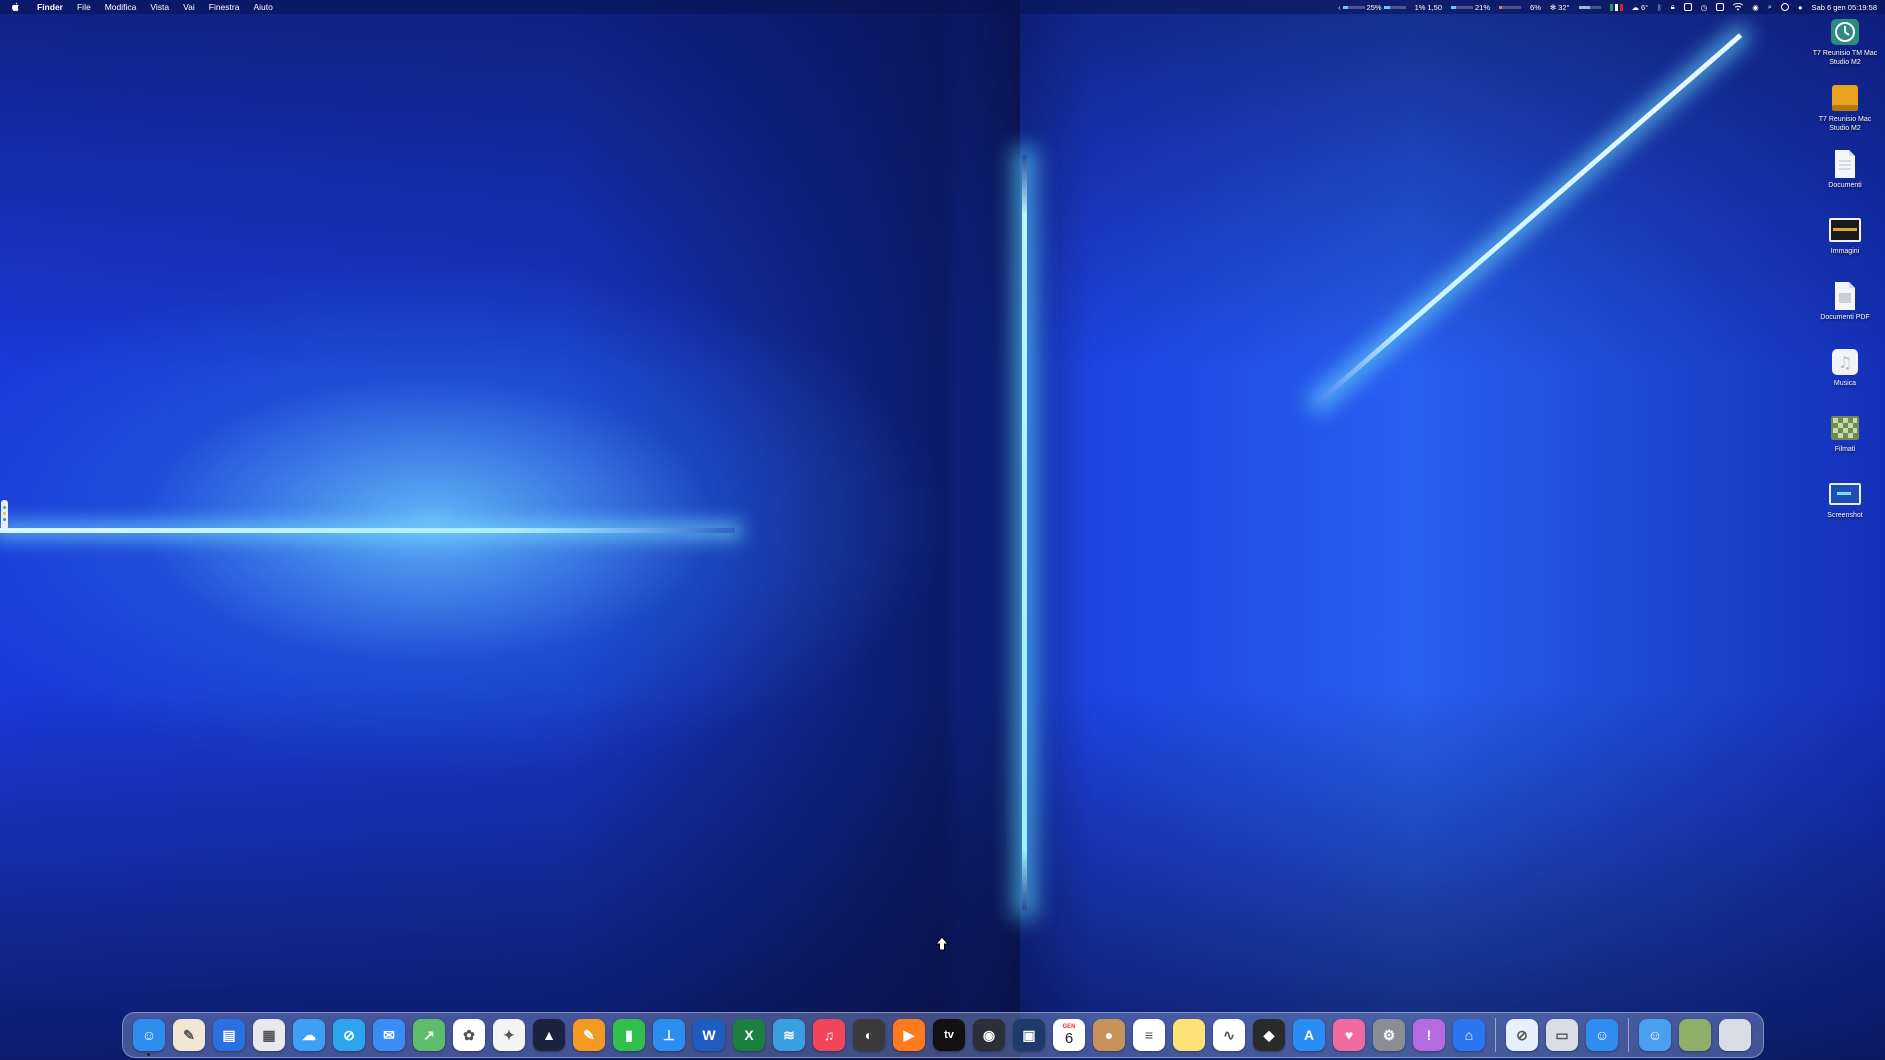 This screenshot has width=1885, height=1060. Describe the element at coordinates (1535, 7) in the screenshot. I see `disk-meter: 6%` at that location.